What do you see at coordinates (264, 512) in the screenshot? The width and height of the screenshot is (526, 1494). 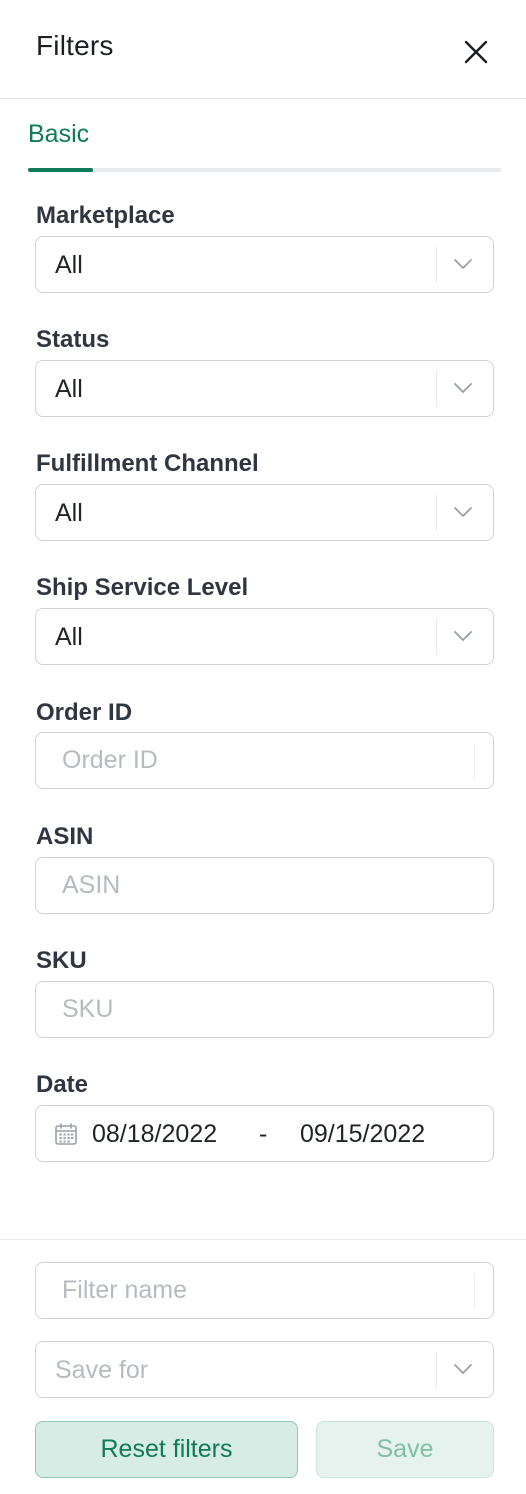 I see `fulfillment-channel-select: All` at bounding box center [264, 512].